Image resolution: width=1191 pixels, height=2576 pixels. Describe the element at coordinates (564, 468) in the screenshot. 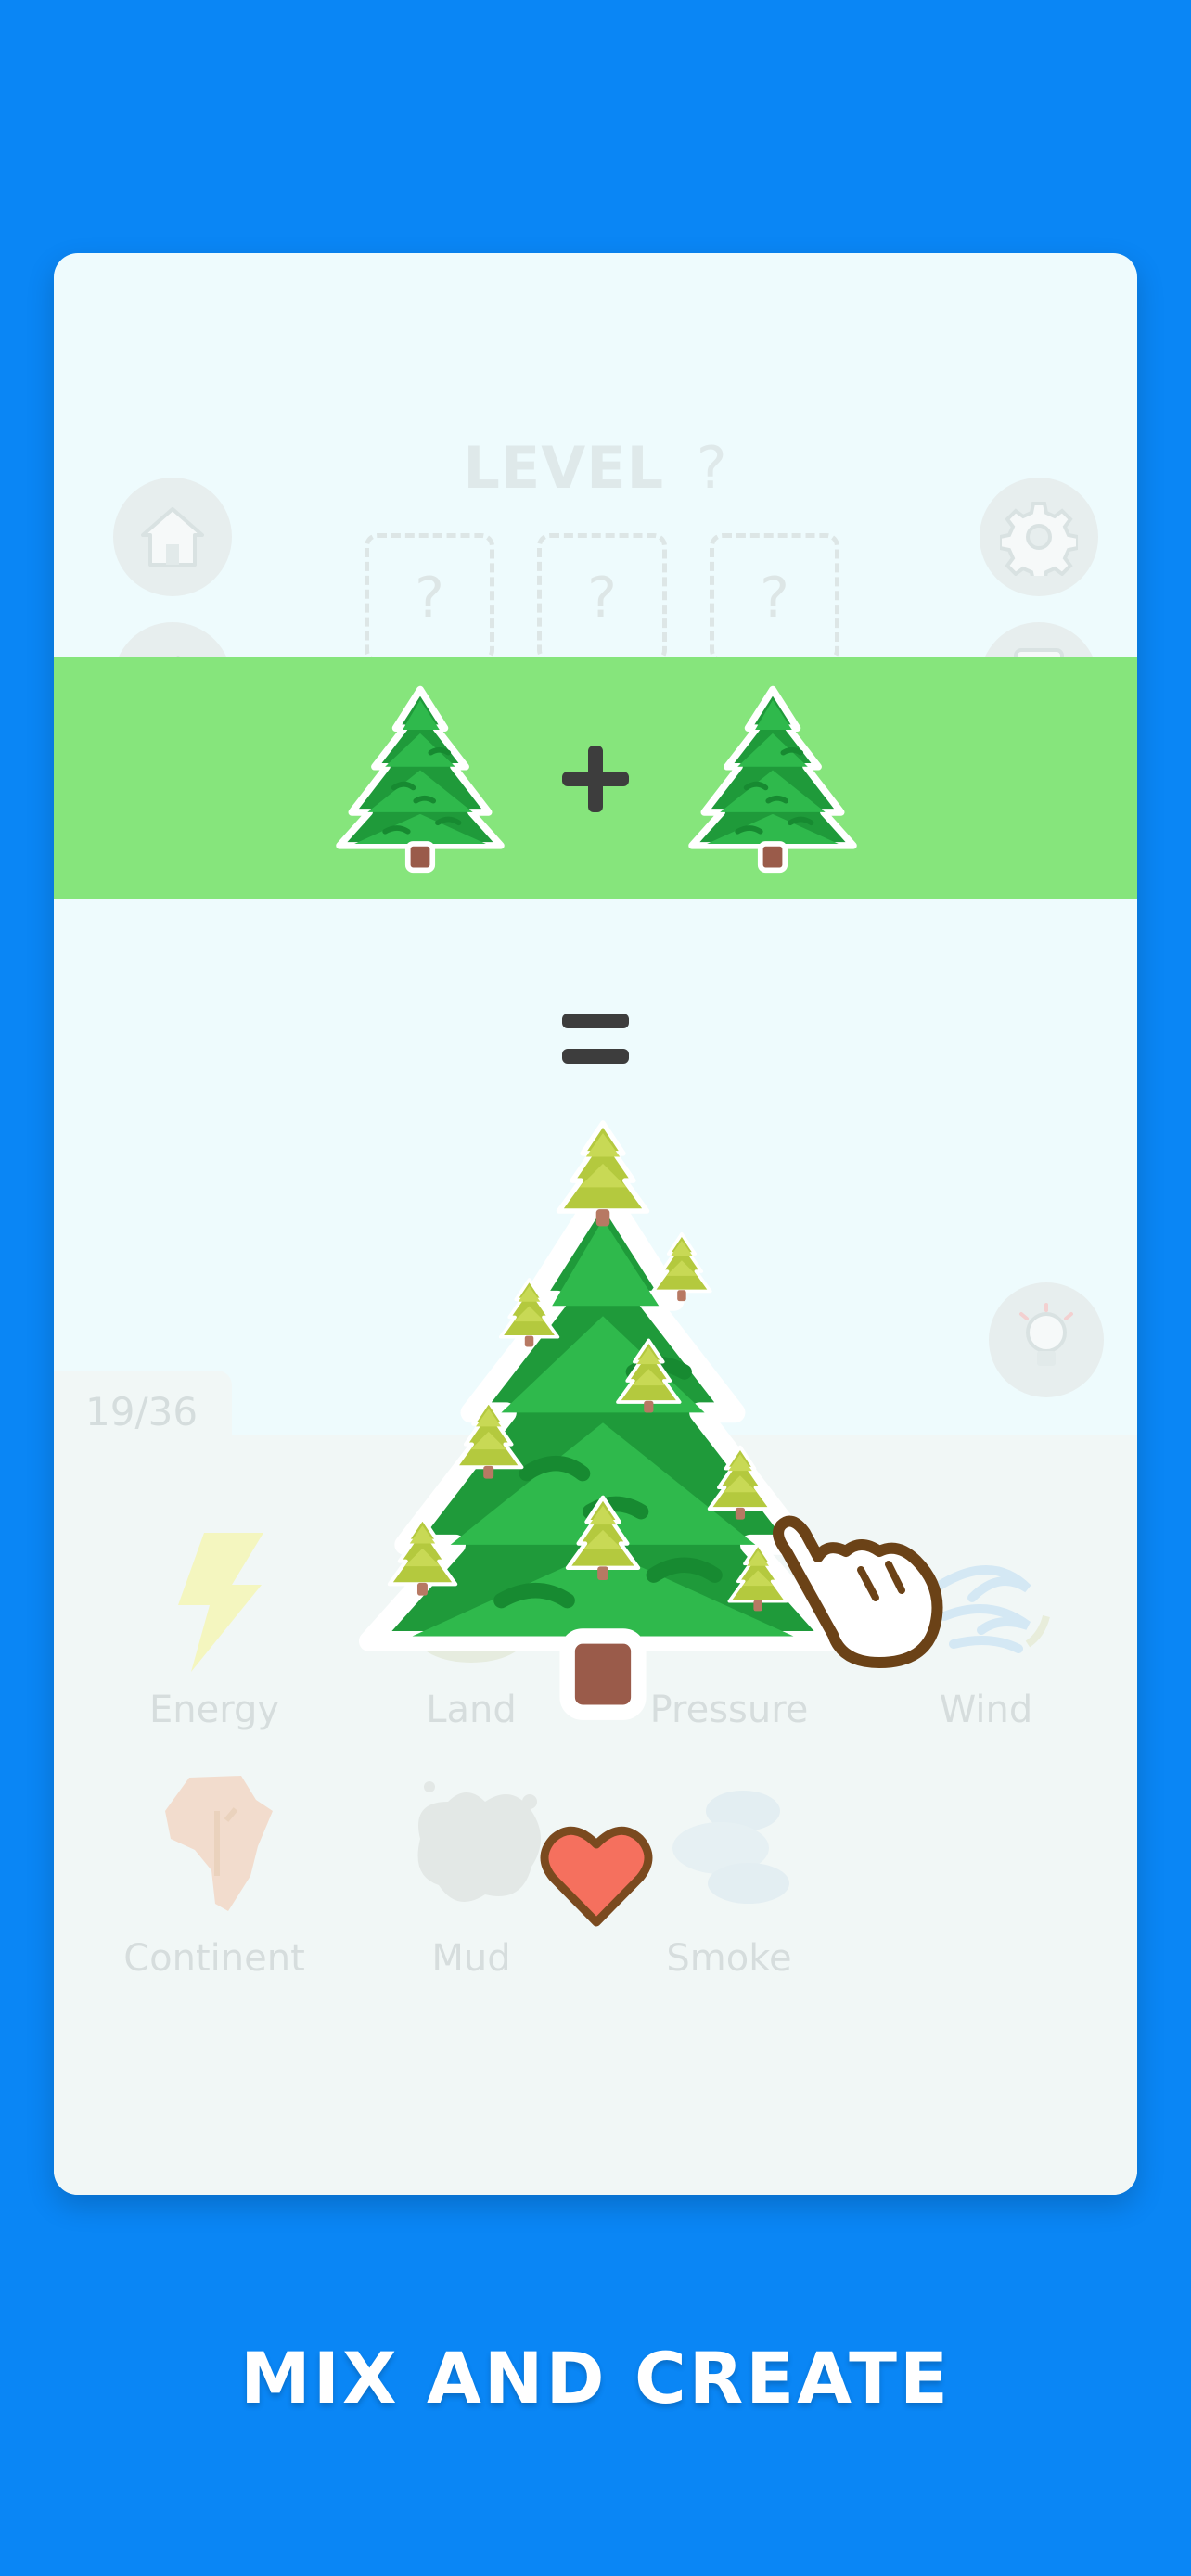

I see `level-label: LEVEL` at that location.